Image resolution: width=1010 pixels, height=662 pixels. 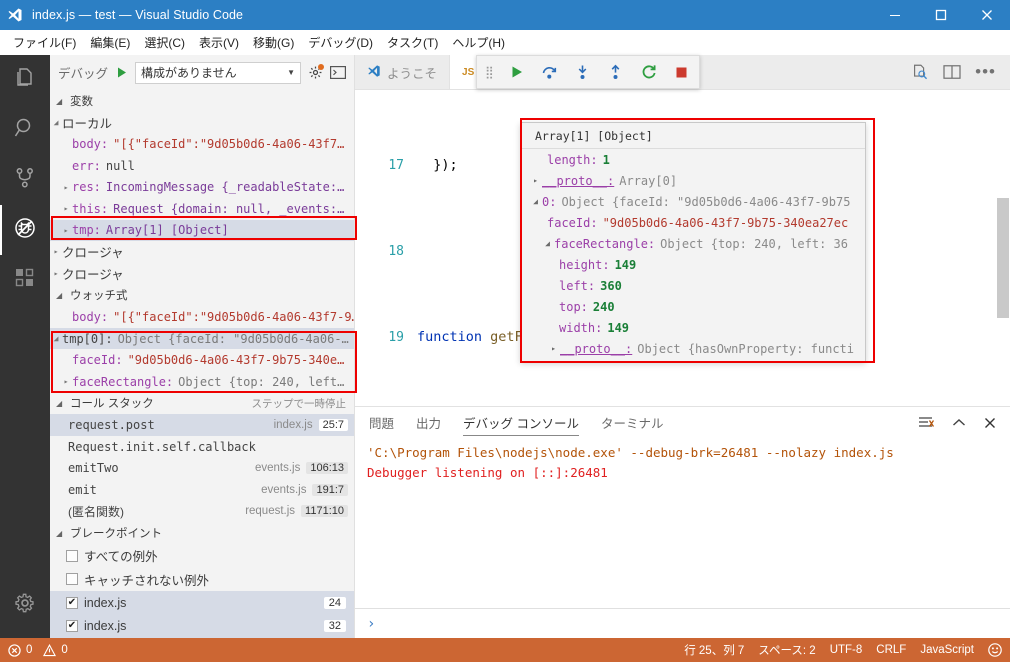 I want to click on panel-tab-debug-console: デバッグ コンソール, so click(x=521, y=424).